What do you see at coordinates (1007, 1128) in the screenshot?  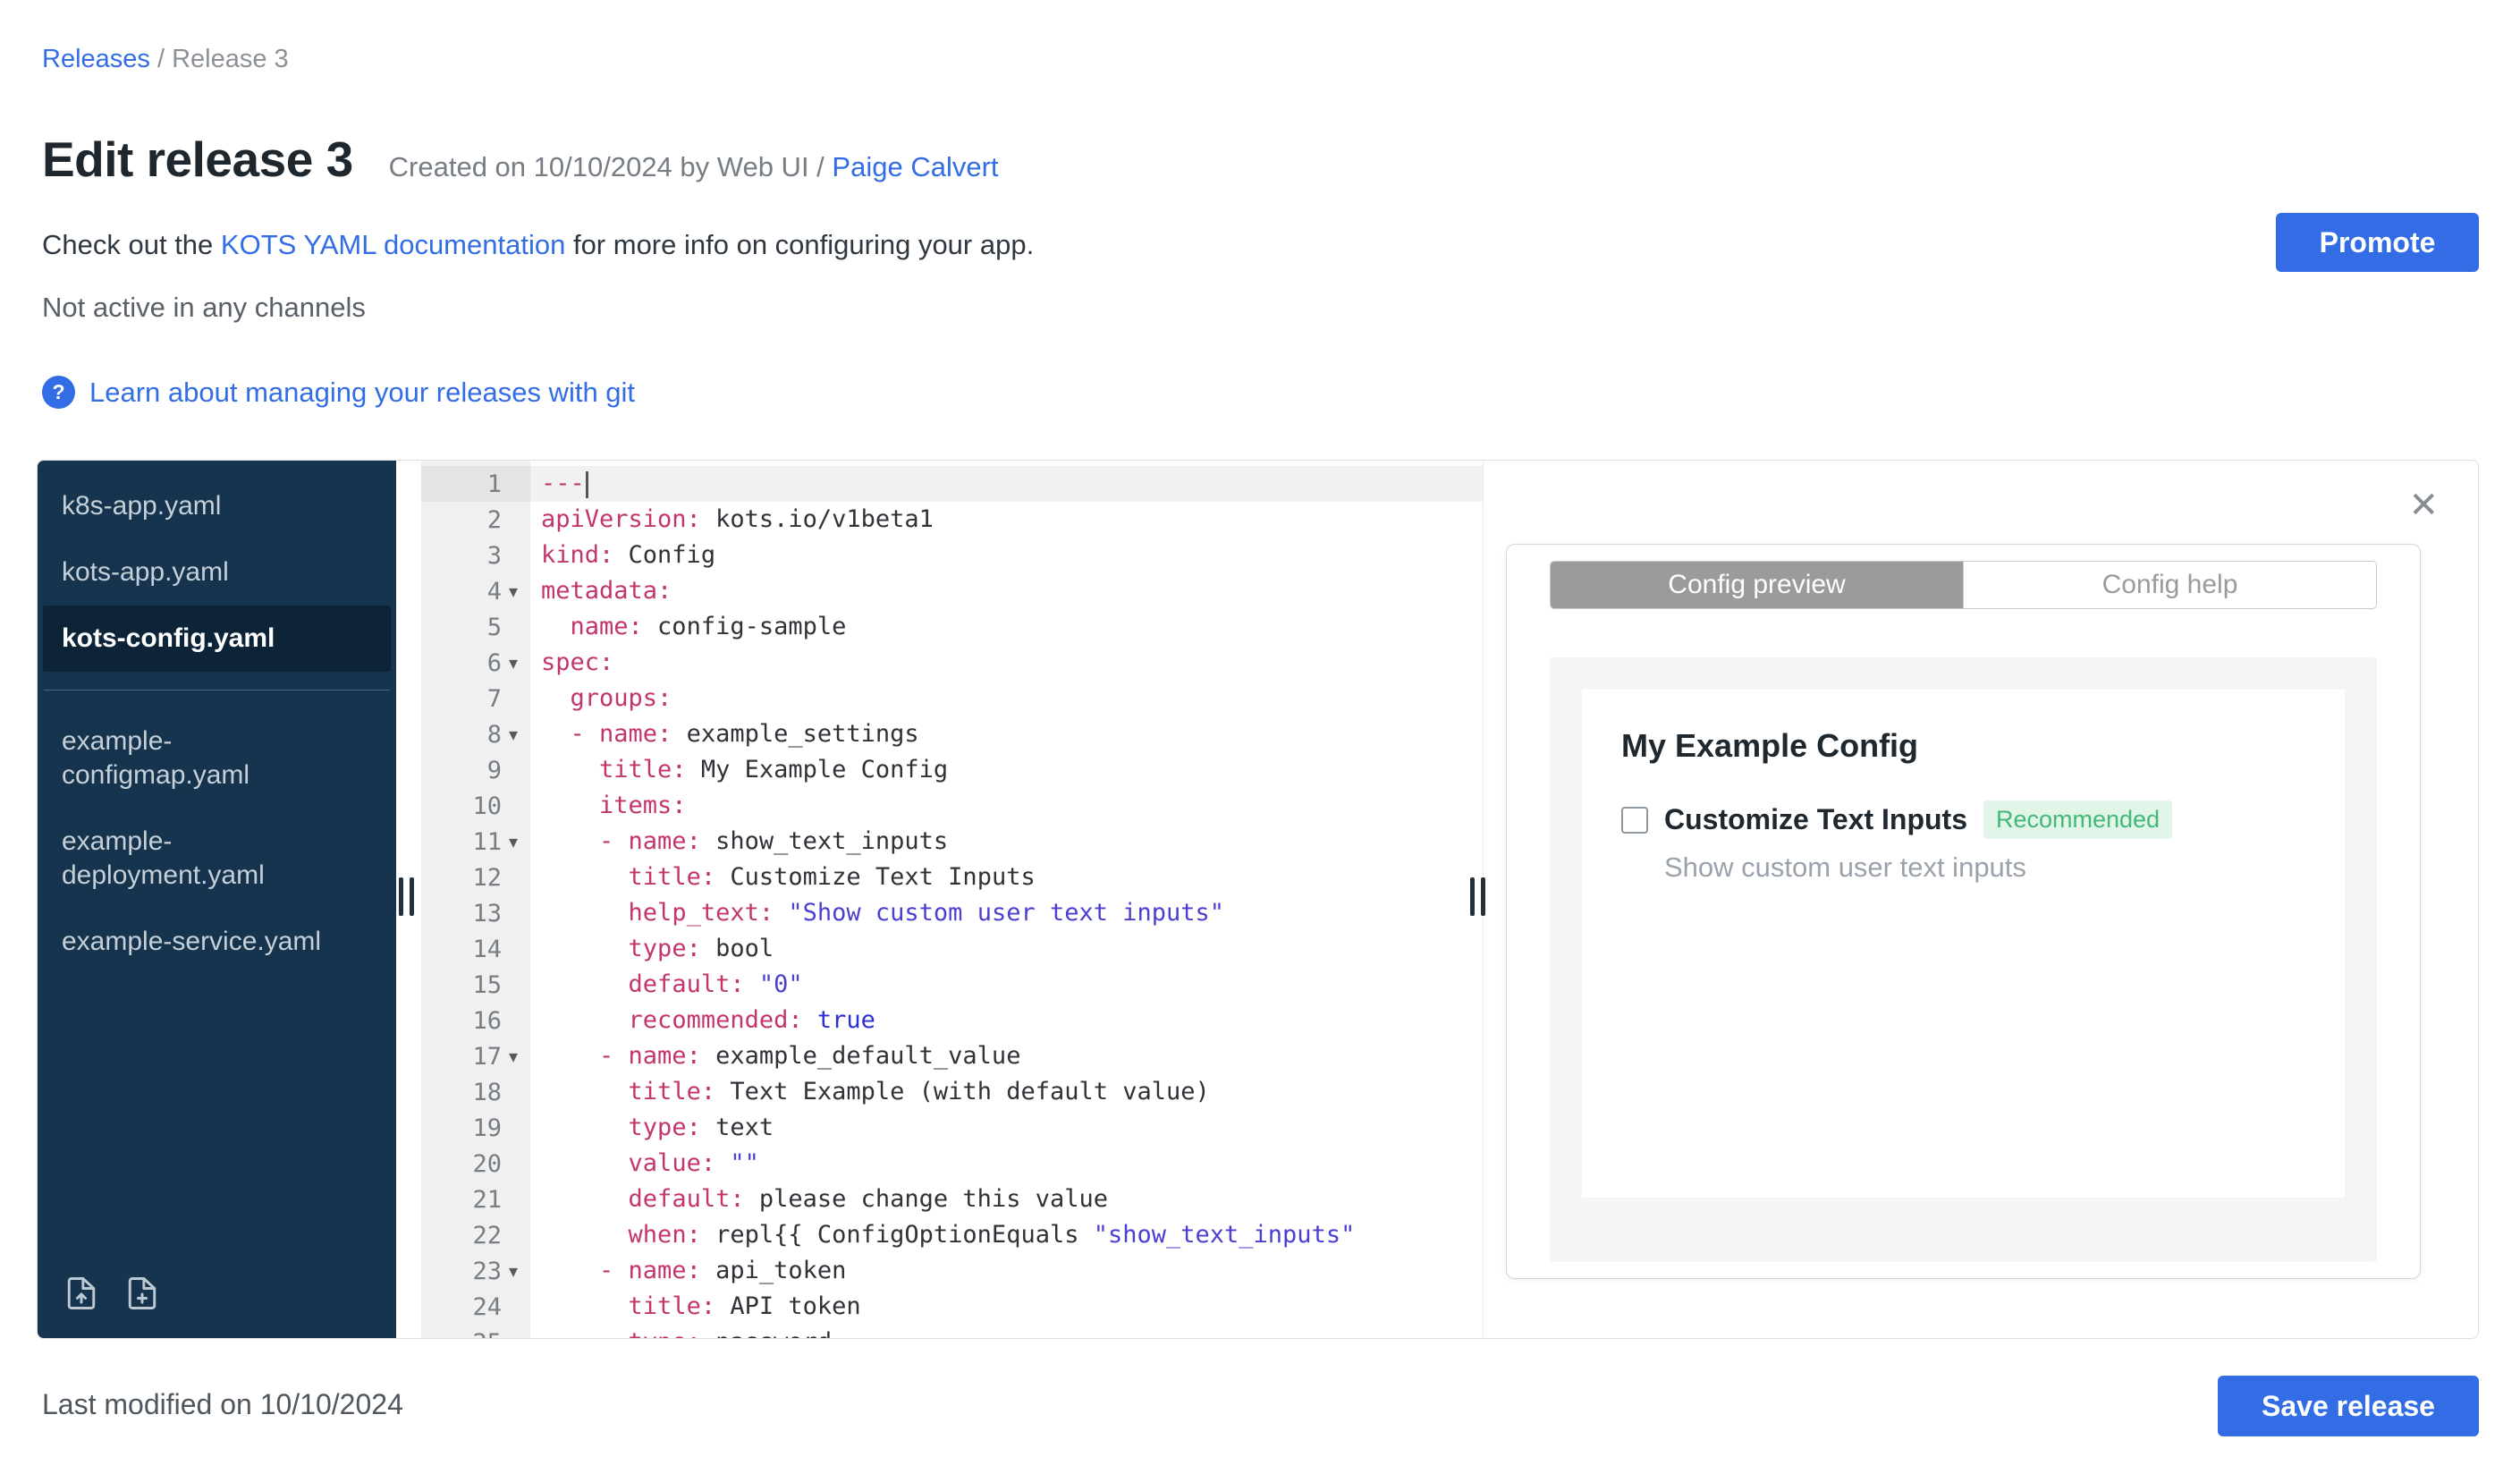 I see `code-line-19: type: text` at bounding box center [1007, 1128].